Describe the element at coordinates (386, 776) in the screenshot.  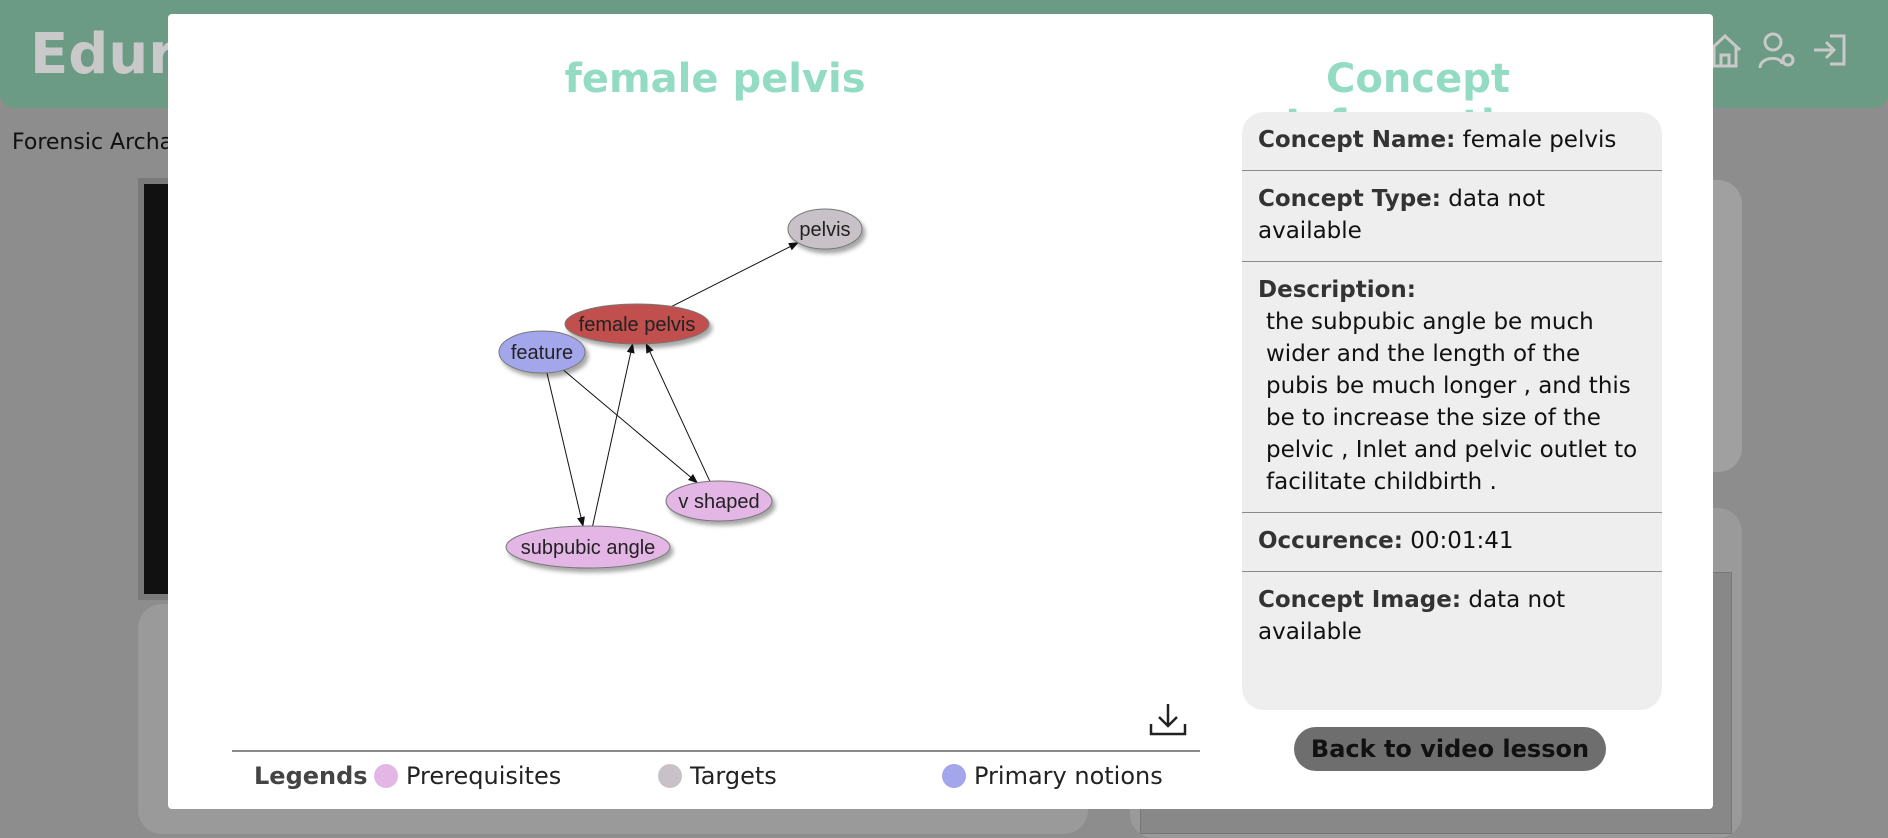
I see `prerequisites-dot` at that location.